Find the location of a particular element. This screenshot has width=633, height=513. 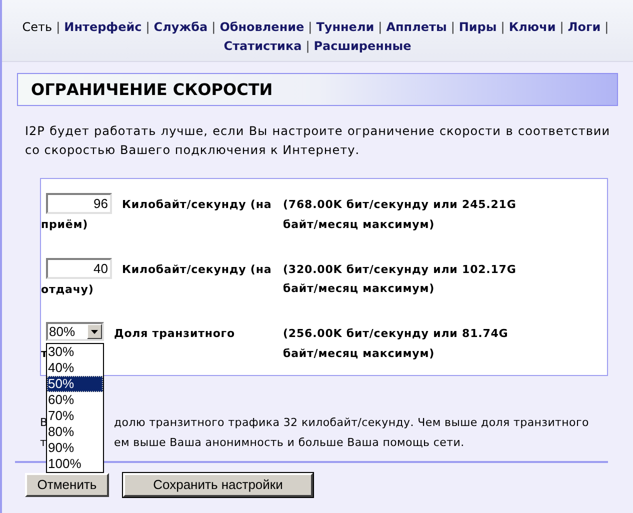

nav-link: Интерфейс is located at coordinates (103, 27).